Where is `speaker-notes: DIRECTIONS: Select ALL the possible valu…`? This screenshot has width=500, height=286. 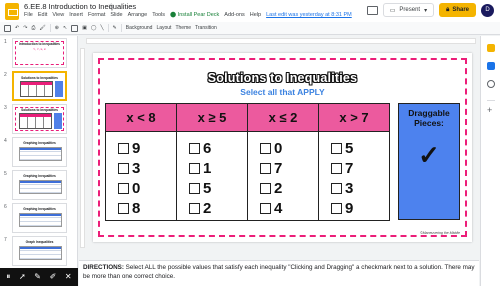
speaker-notes: DIRECTIONS: Select ALL the possible valu… is located at coordinates (279, 273).